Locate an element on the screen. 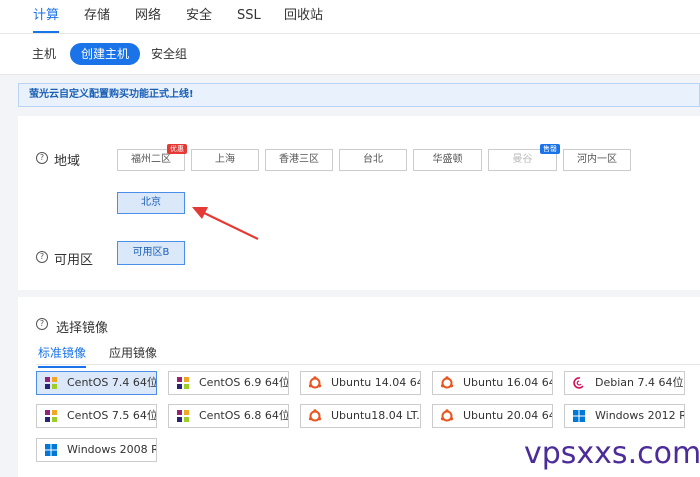  image-option-centos75: CentOS 7.5 64位 is located at coordinates (96, 416).